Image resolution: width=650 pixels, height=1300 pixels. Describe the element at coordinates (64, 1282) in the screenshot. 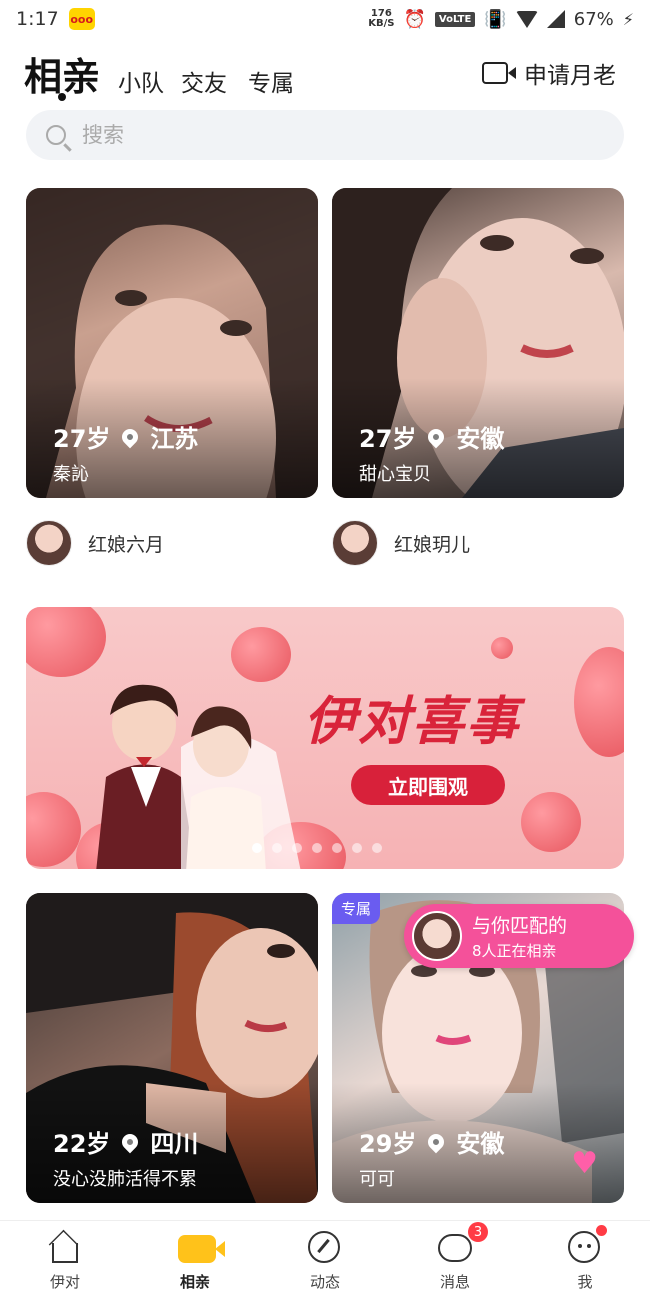

I see `nav-label: 伊对` at that location.